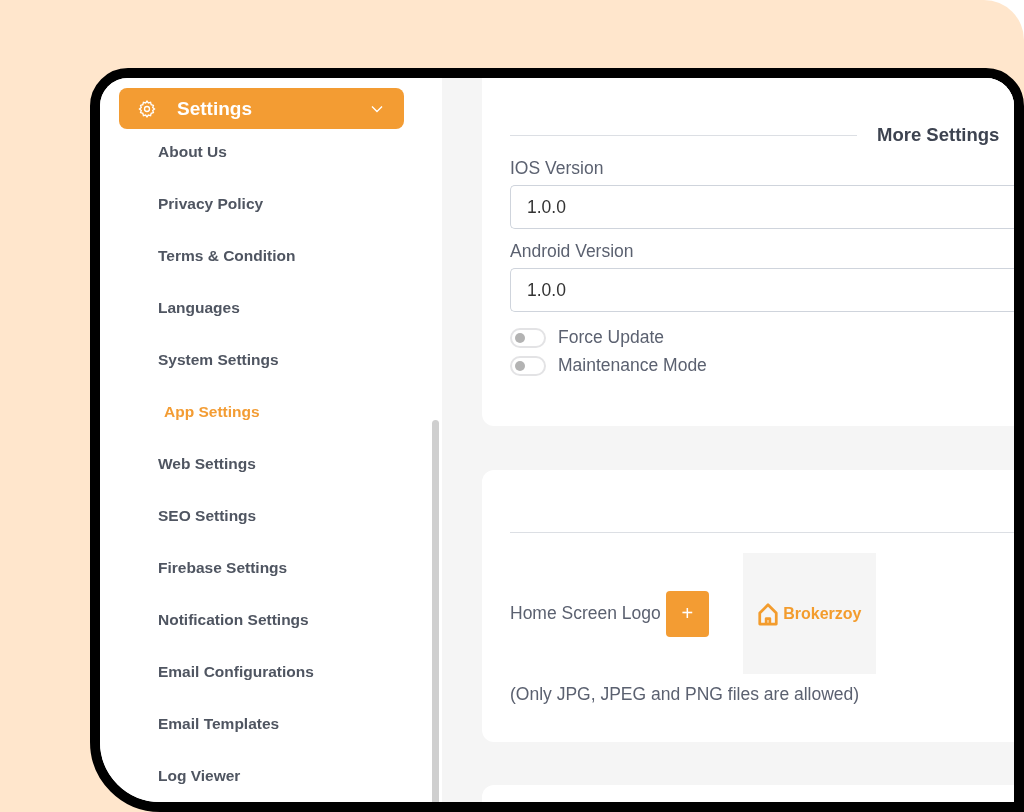 The image size is (1024, 812). Describe the element at coordinates (207, 516) in the screenshot. I see `sidebar-item: SEO Settings` at that location.